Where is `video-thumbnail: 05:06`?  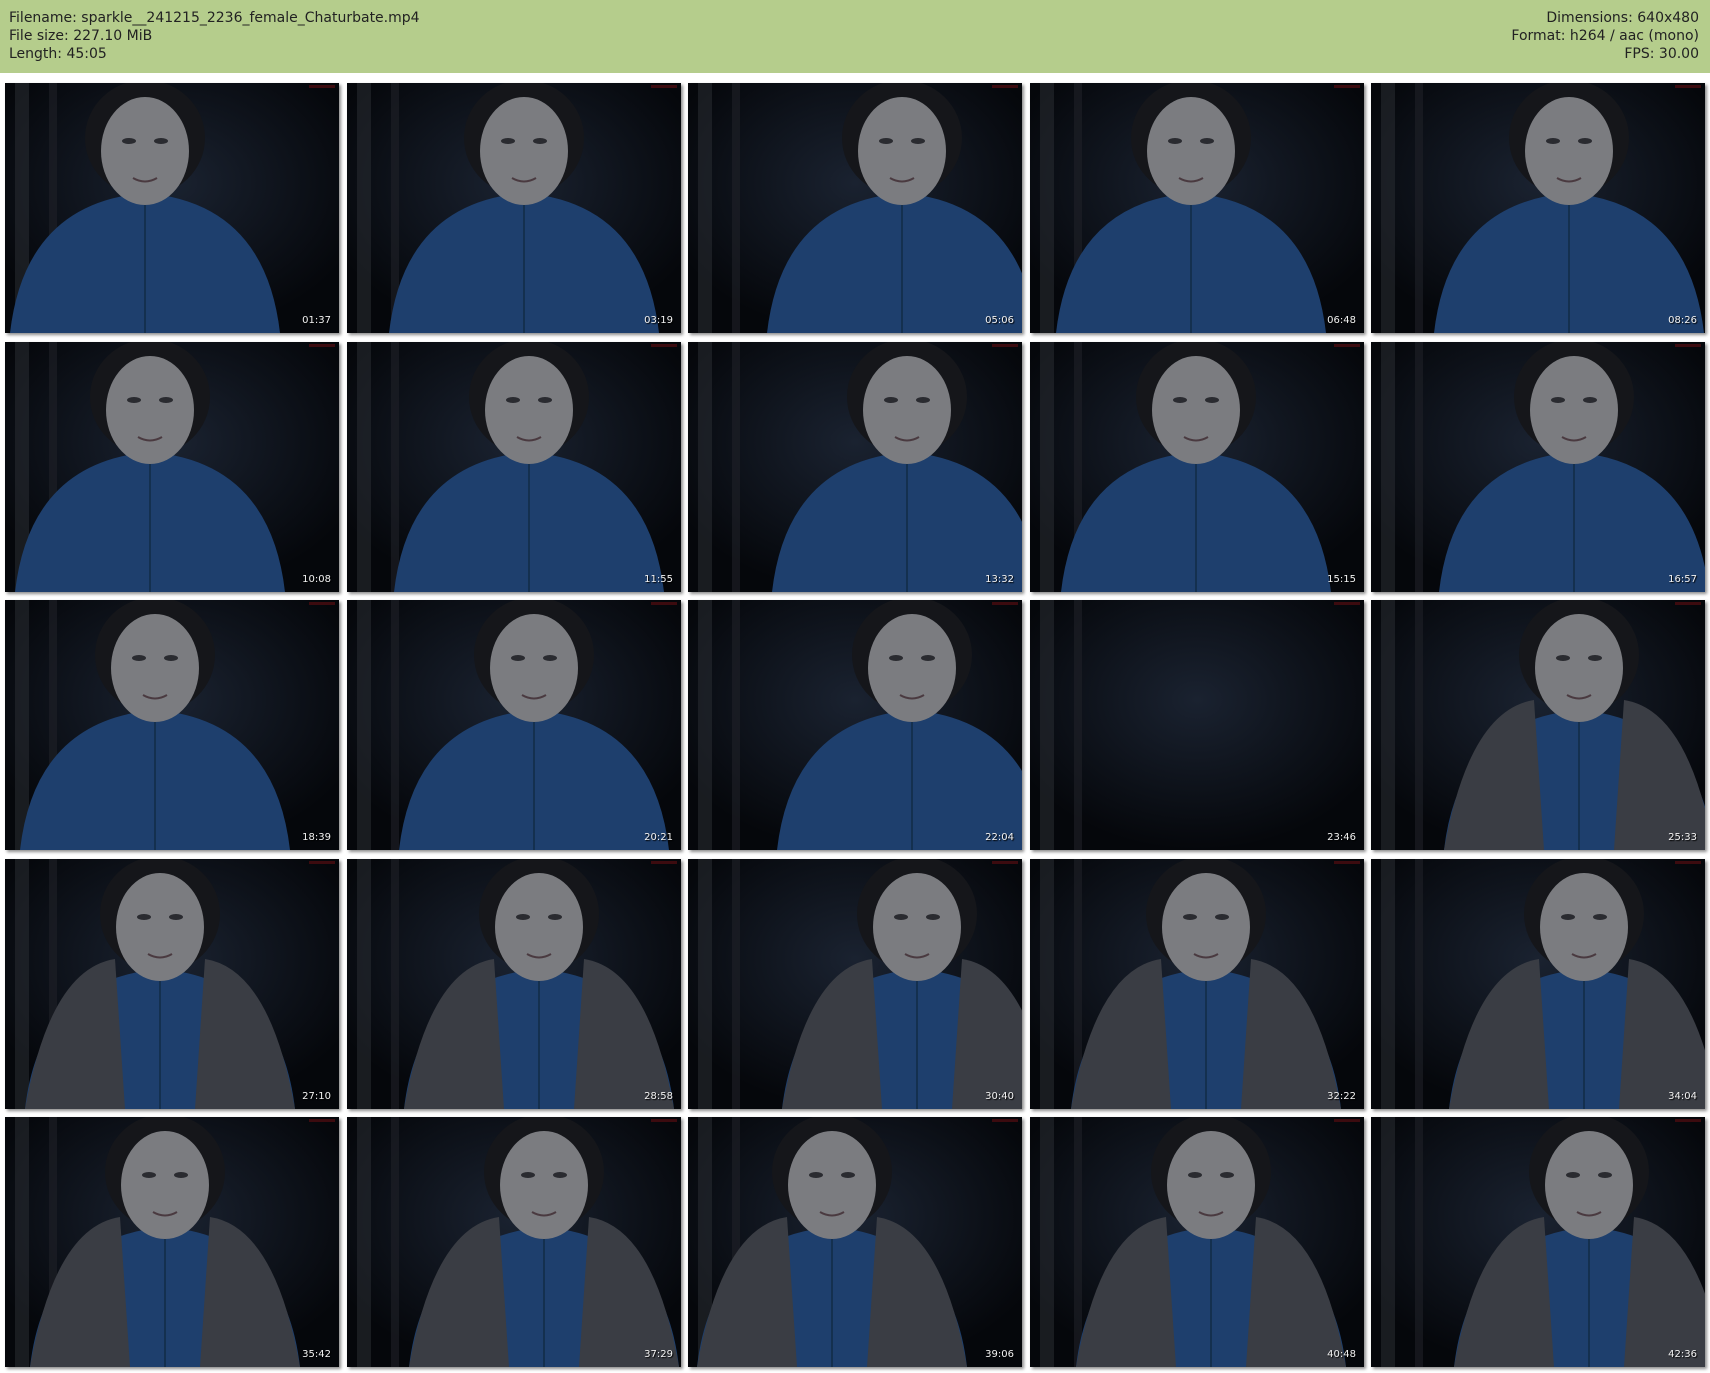 video-thumbnail: 05:06 is located at coordinates (855, 208).